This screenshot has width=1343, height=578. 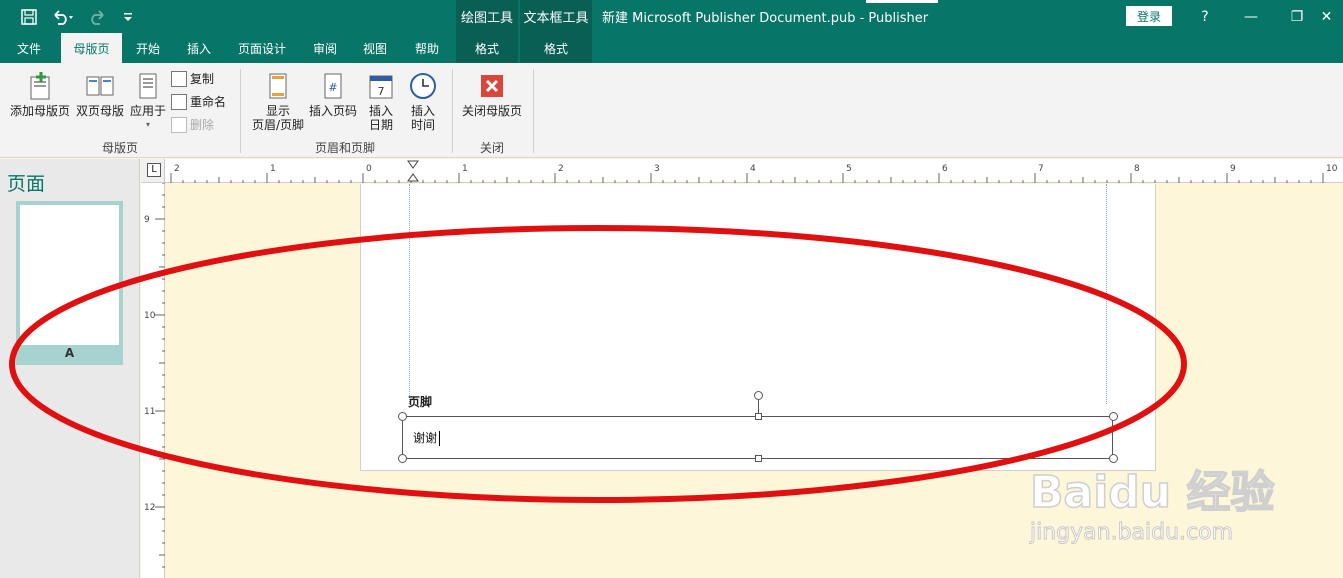 I want to click on group-label-master-page: 母版页, so click(x=120, y=148).